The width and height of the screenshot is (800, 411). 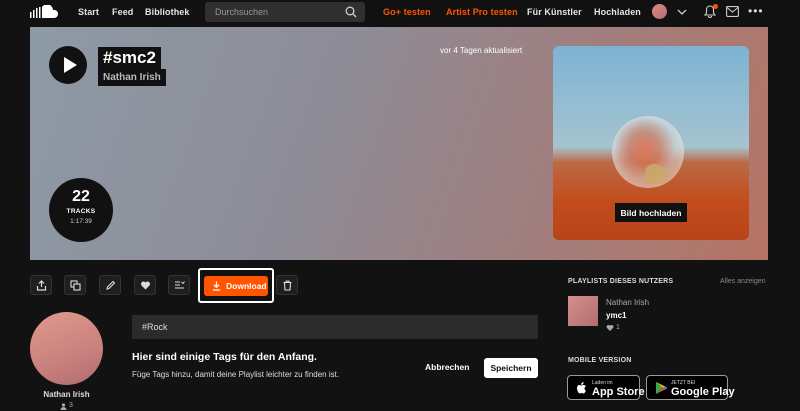 What do you see at coordinates (627, 302) in the screenshot?
I see `playlist-user: Nathan Irish` at bounding box center [627, 302].